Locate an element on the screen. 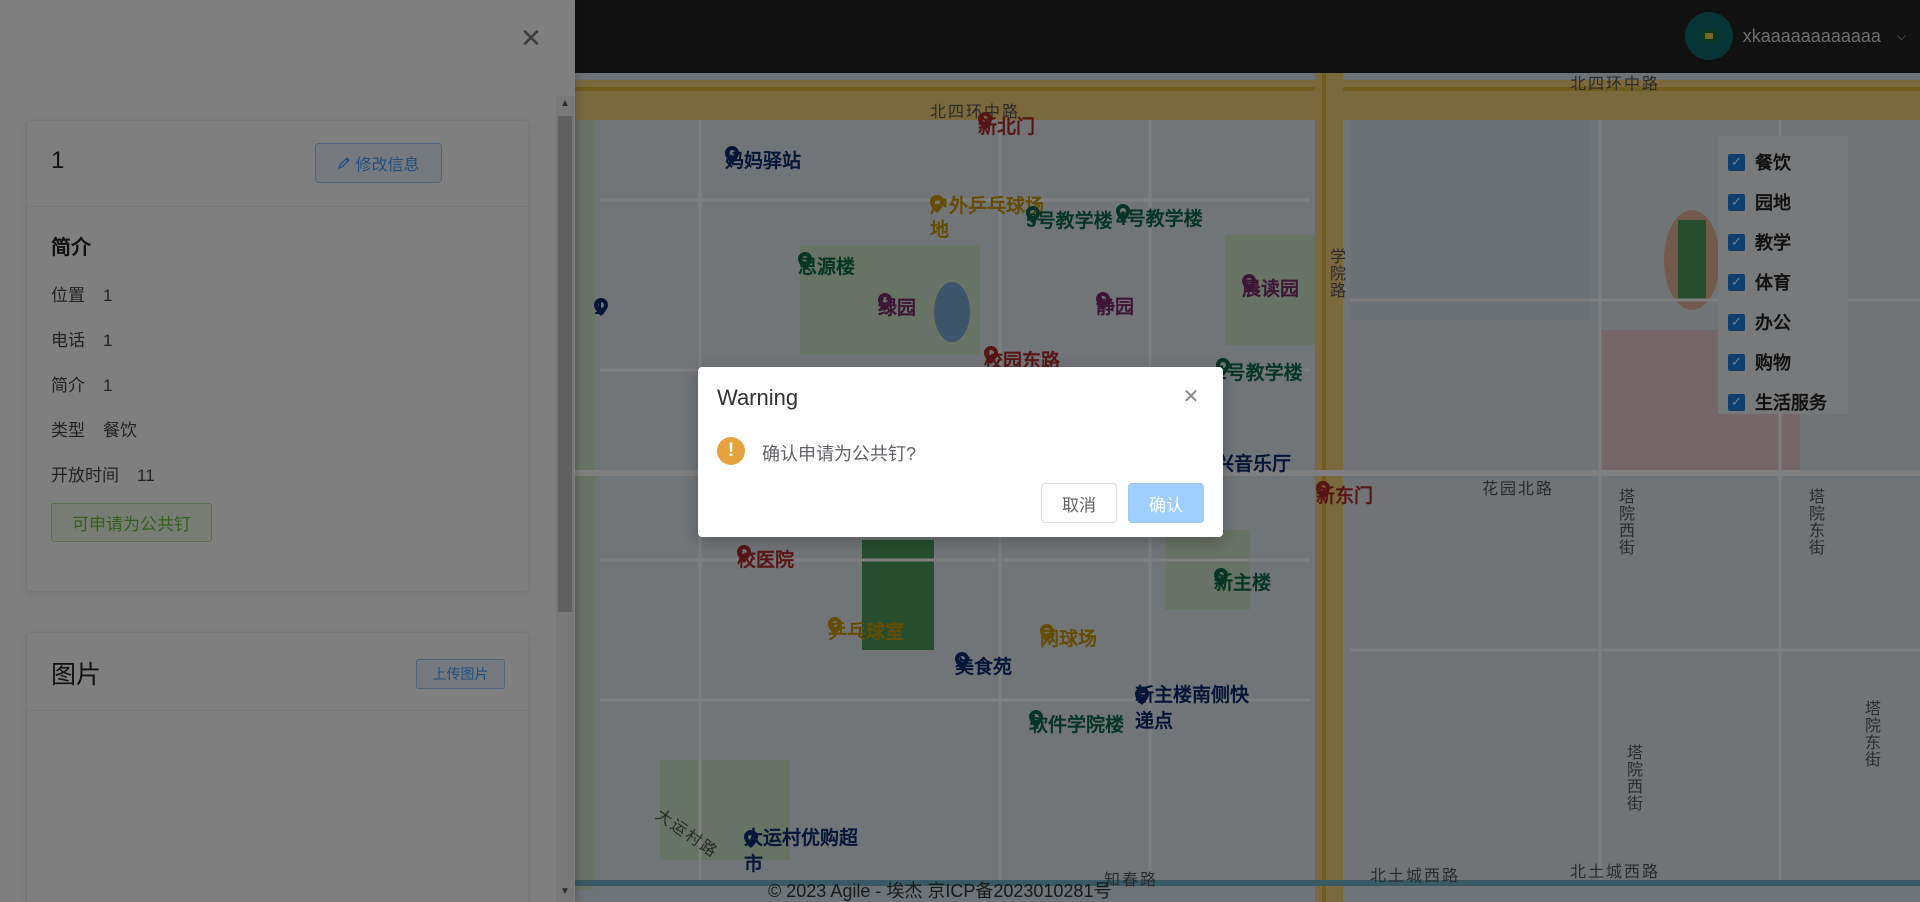 This screenshot has width=1920, height=902. close-icon: ✕ is located at coordinates (1191, 397).